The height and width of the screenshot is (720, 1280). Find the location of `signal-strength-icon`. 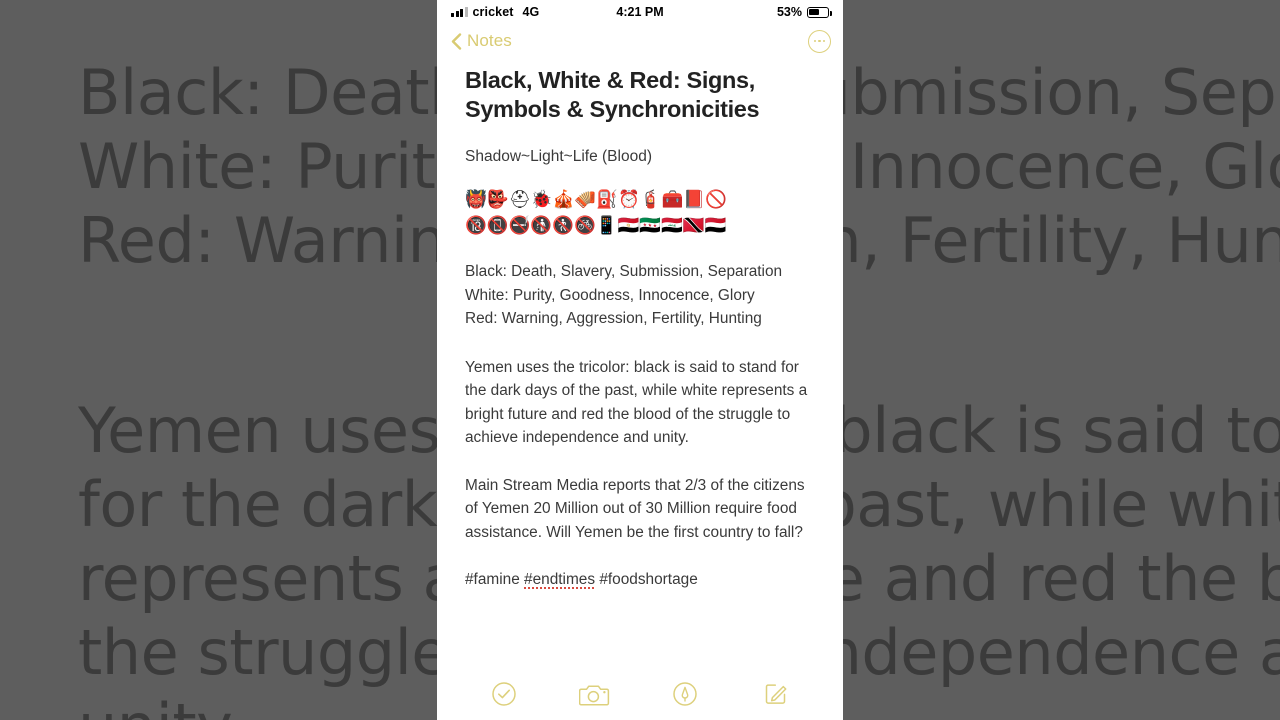

signal-strength-icon is located at coordinates (459, 12).